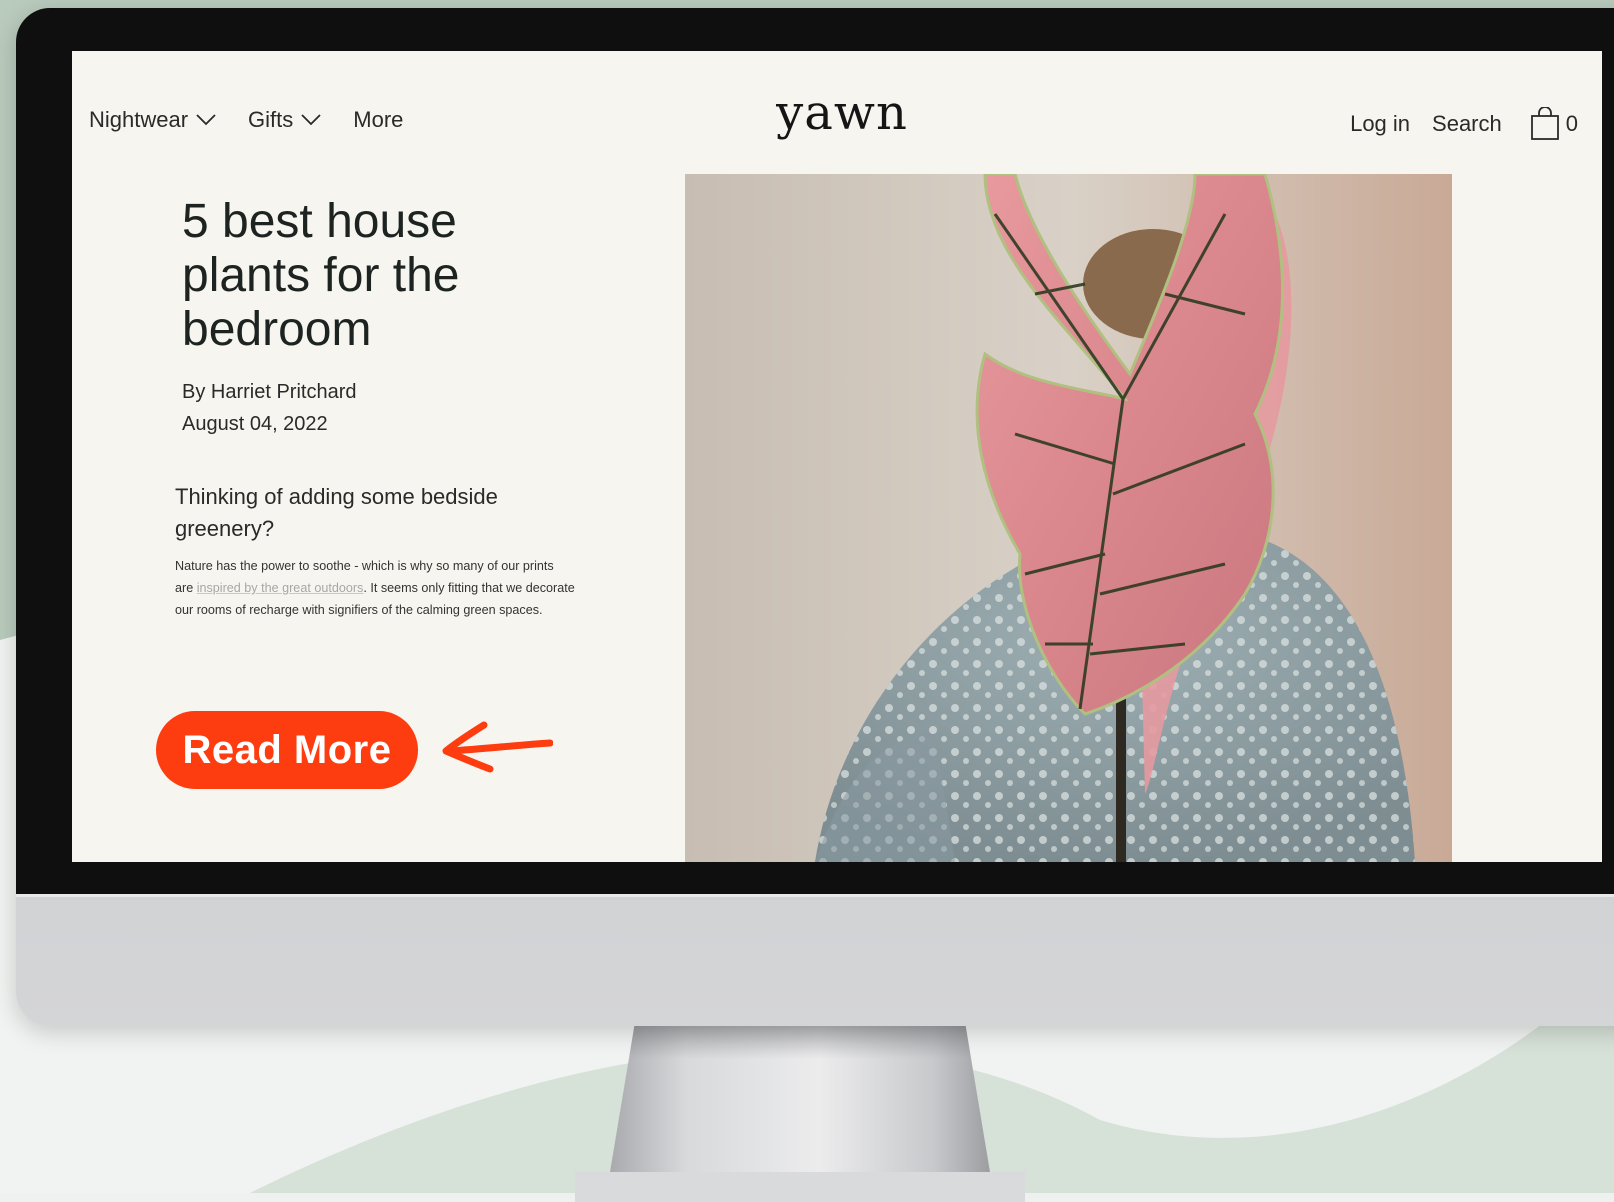 The image size is (1614, 1202). I want to click on monitor-stand, so click(800, 1112).